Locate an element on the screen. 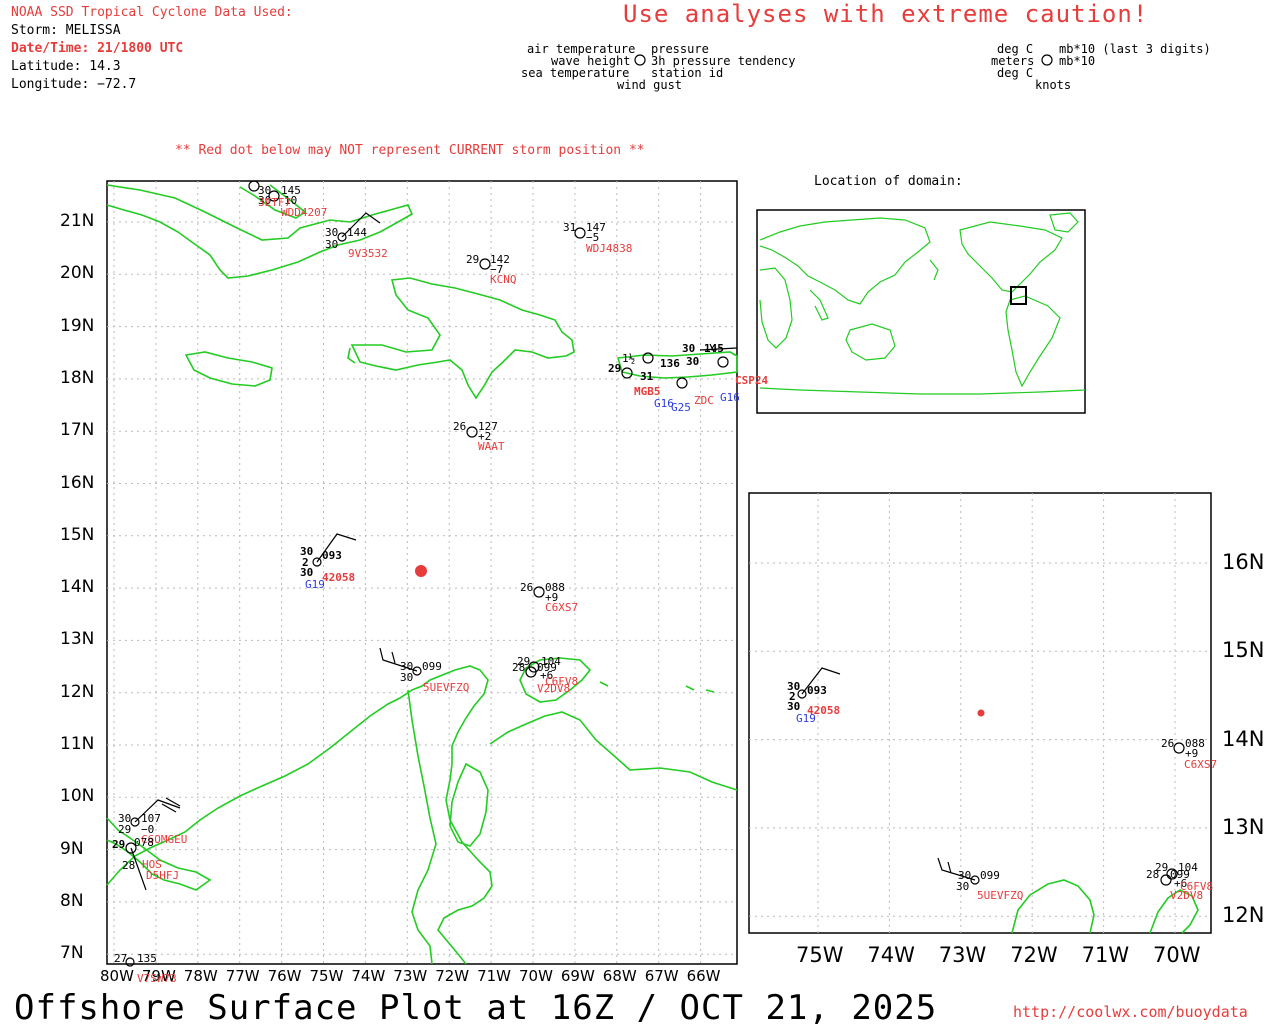 The image size is (1280, 1028). zoom-station-gust: G19 is located at coordinates (806, 718).